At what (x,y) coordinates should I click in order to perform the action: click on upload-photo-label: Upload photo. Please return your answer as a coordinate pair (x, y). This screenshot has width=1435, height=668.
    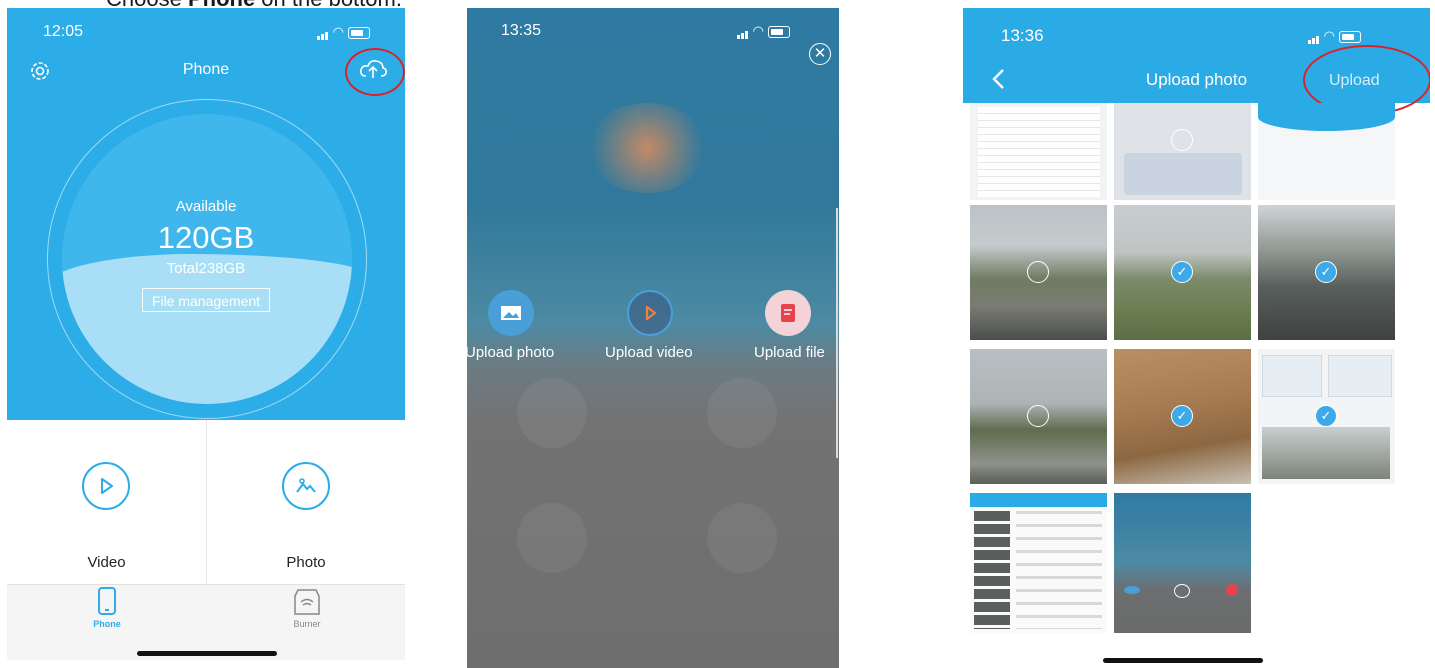
    Looking at the image, I should click on (510, 352).